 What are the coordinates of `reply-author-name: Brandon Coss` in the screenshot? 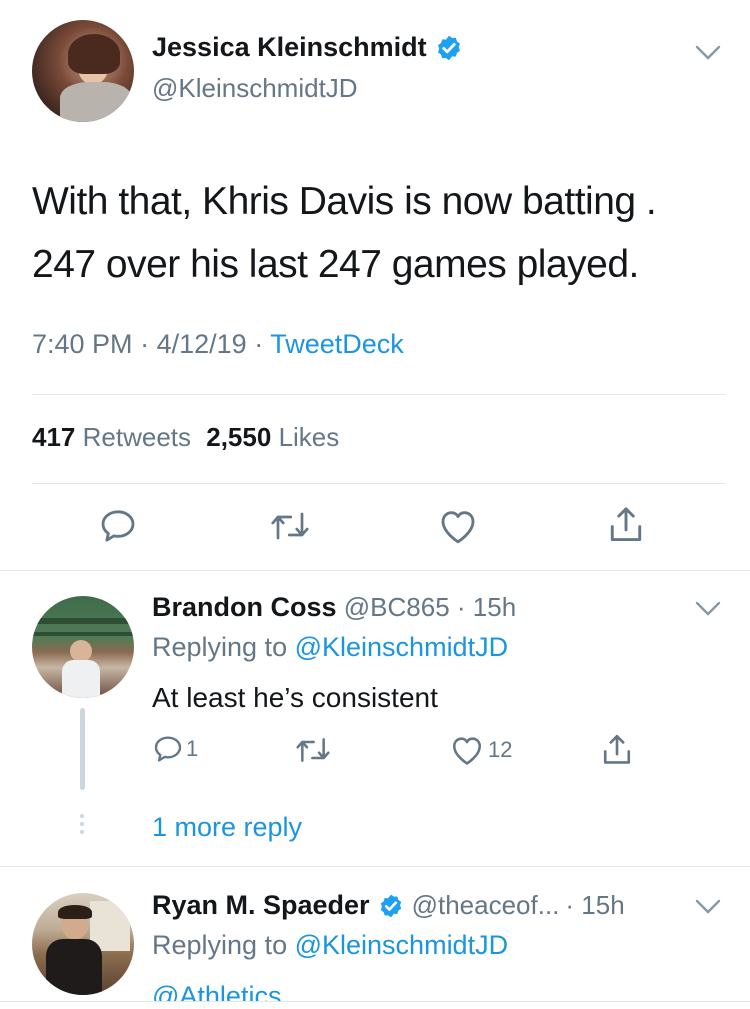 It's located at (244, 607).